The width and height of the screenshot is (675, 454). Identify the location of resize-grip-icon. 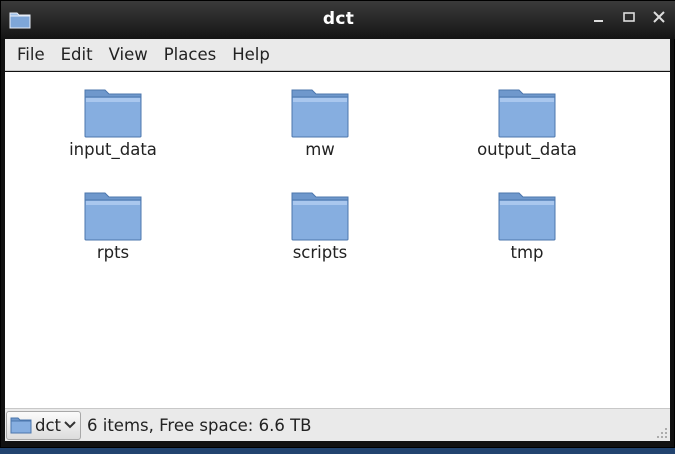
(662, 433).